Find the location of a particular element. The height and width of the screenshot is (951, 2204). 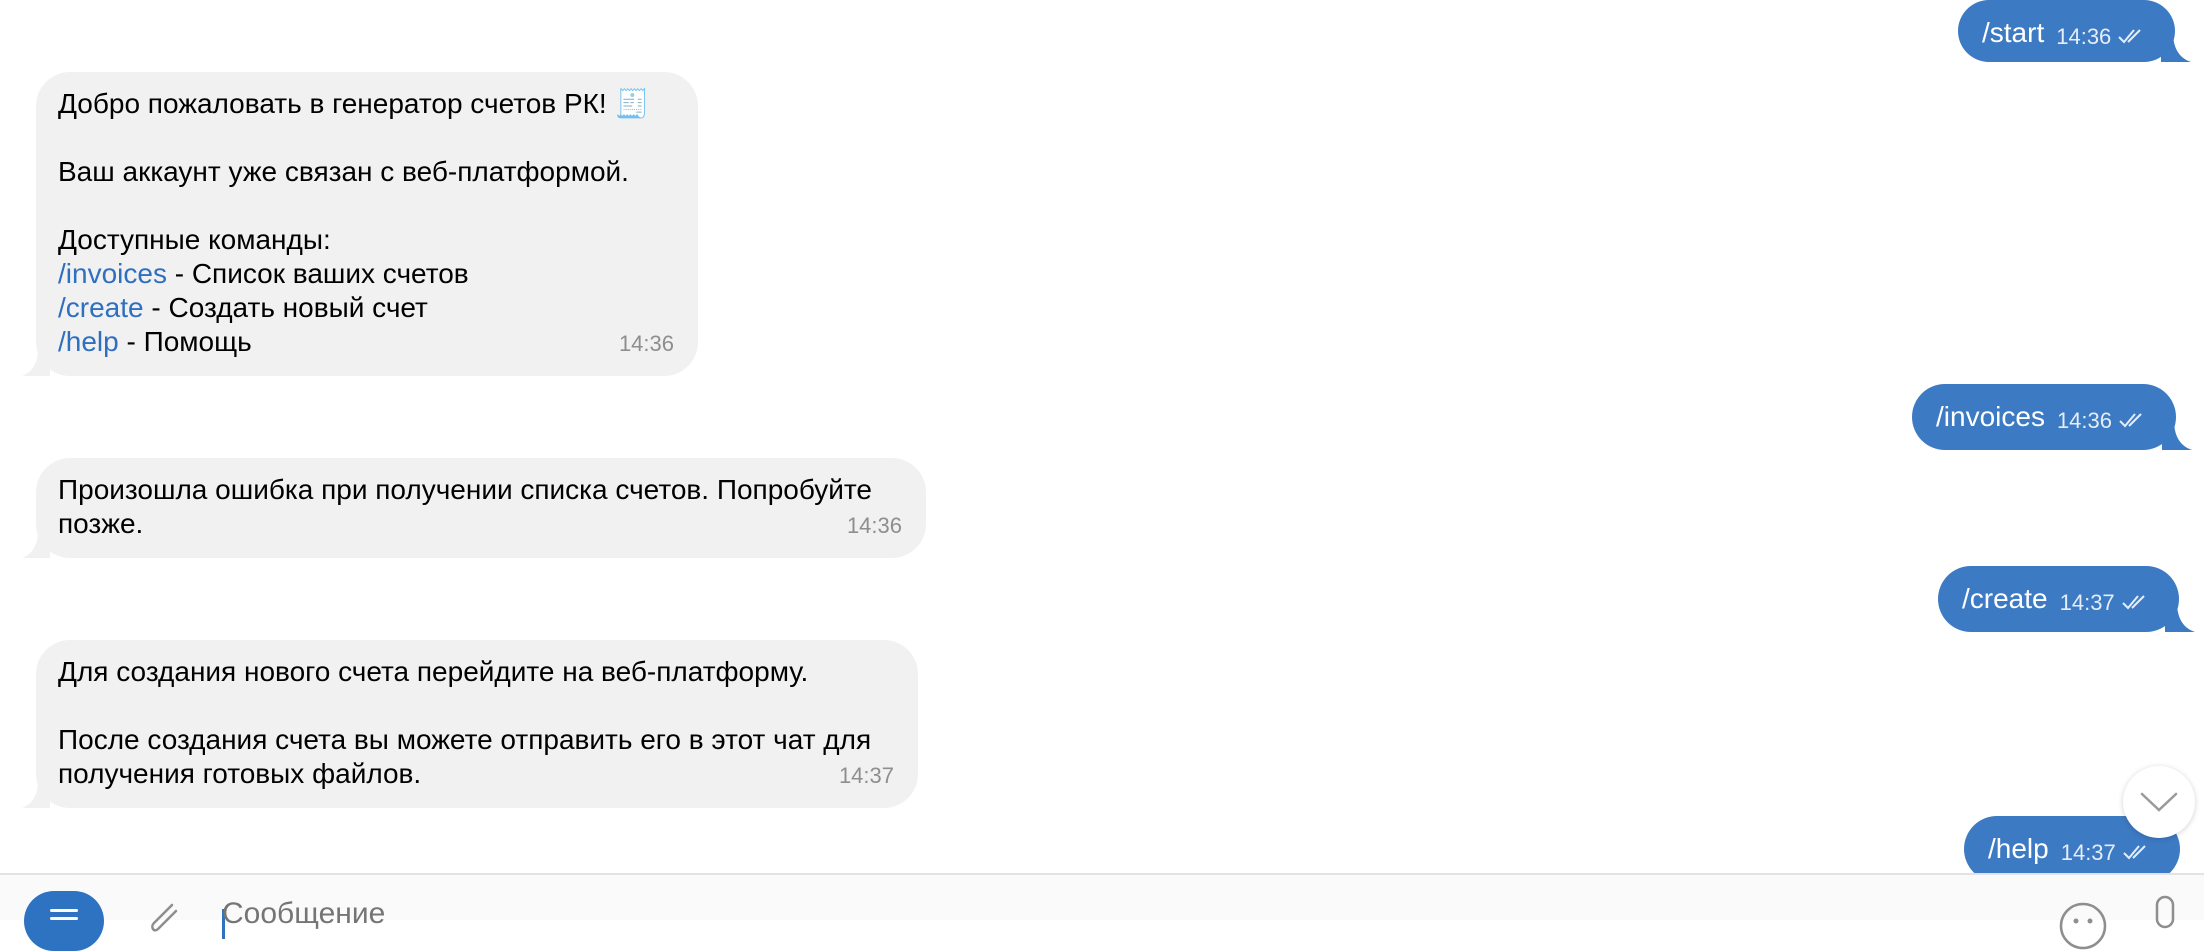

message-text: /invoices is located at coordinates (1990, 416).